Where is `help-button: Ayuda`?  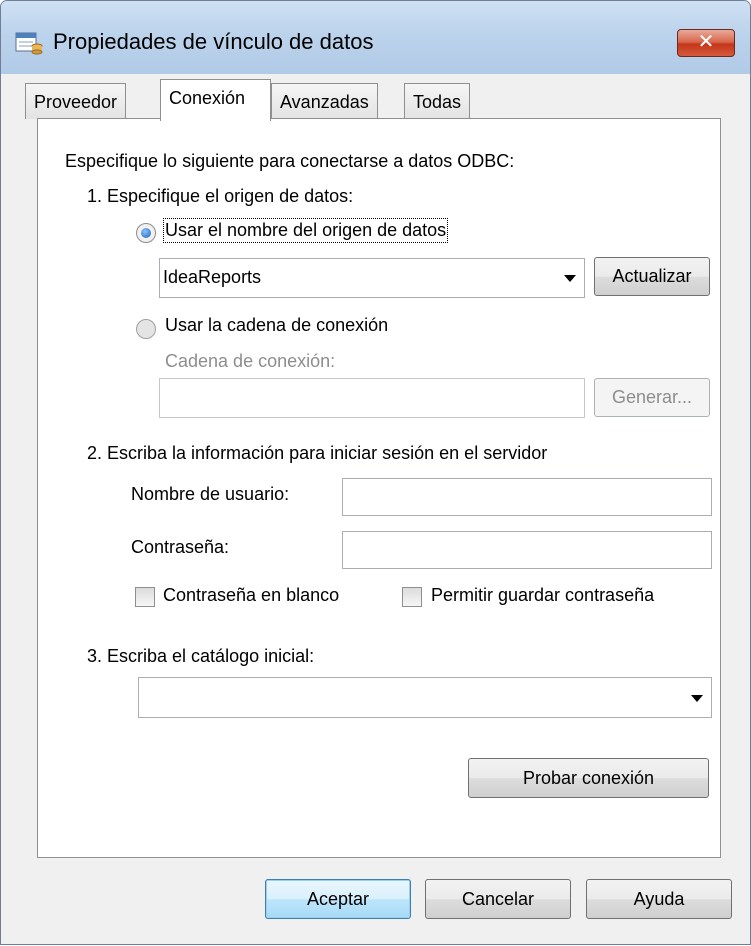
help-button: Ayuda is located at coordinates (659, 899).